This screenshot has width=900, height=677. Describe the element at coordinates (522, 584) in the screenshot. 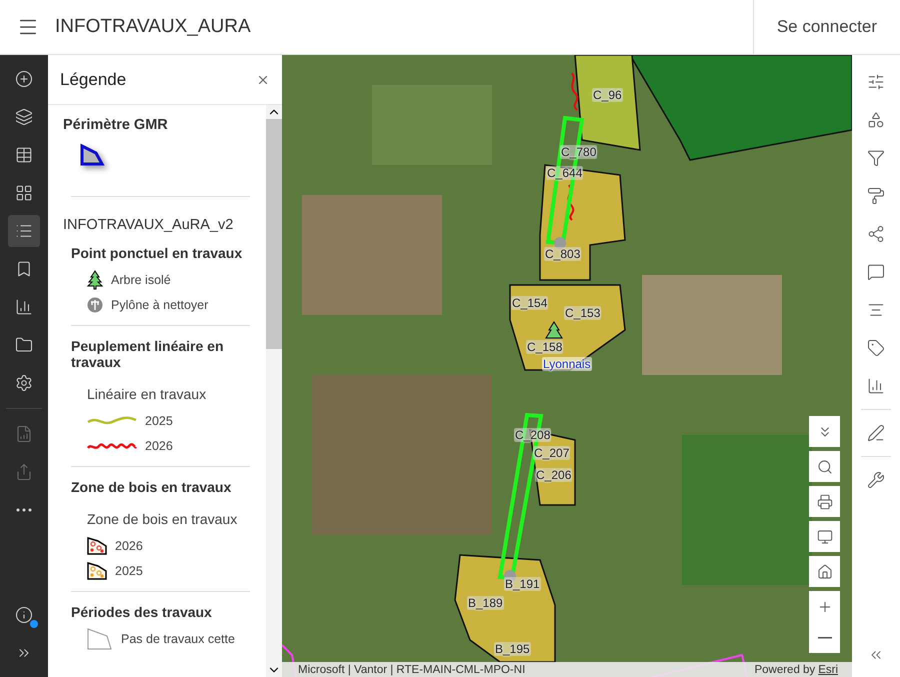

I see `parcel-label: B_191` at that location.